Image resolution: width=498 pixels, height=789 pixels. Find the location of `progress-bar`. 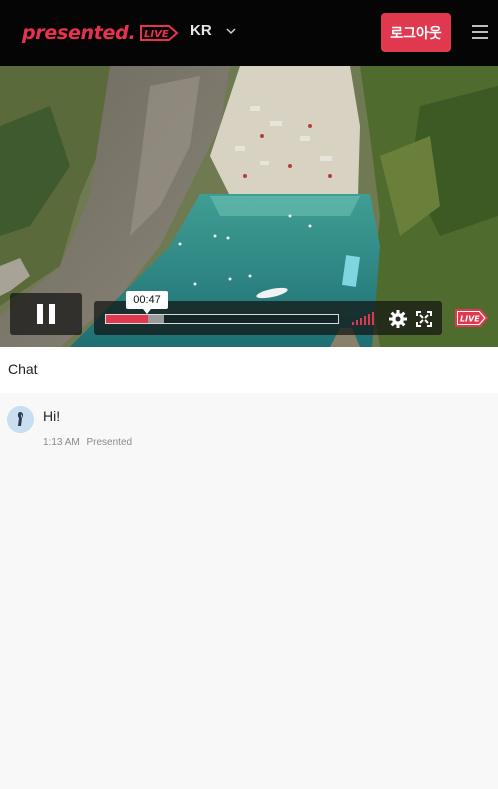

progress-bar is located at coordinates (222, 319).